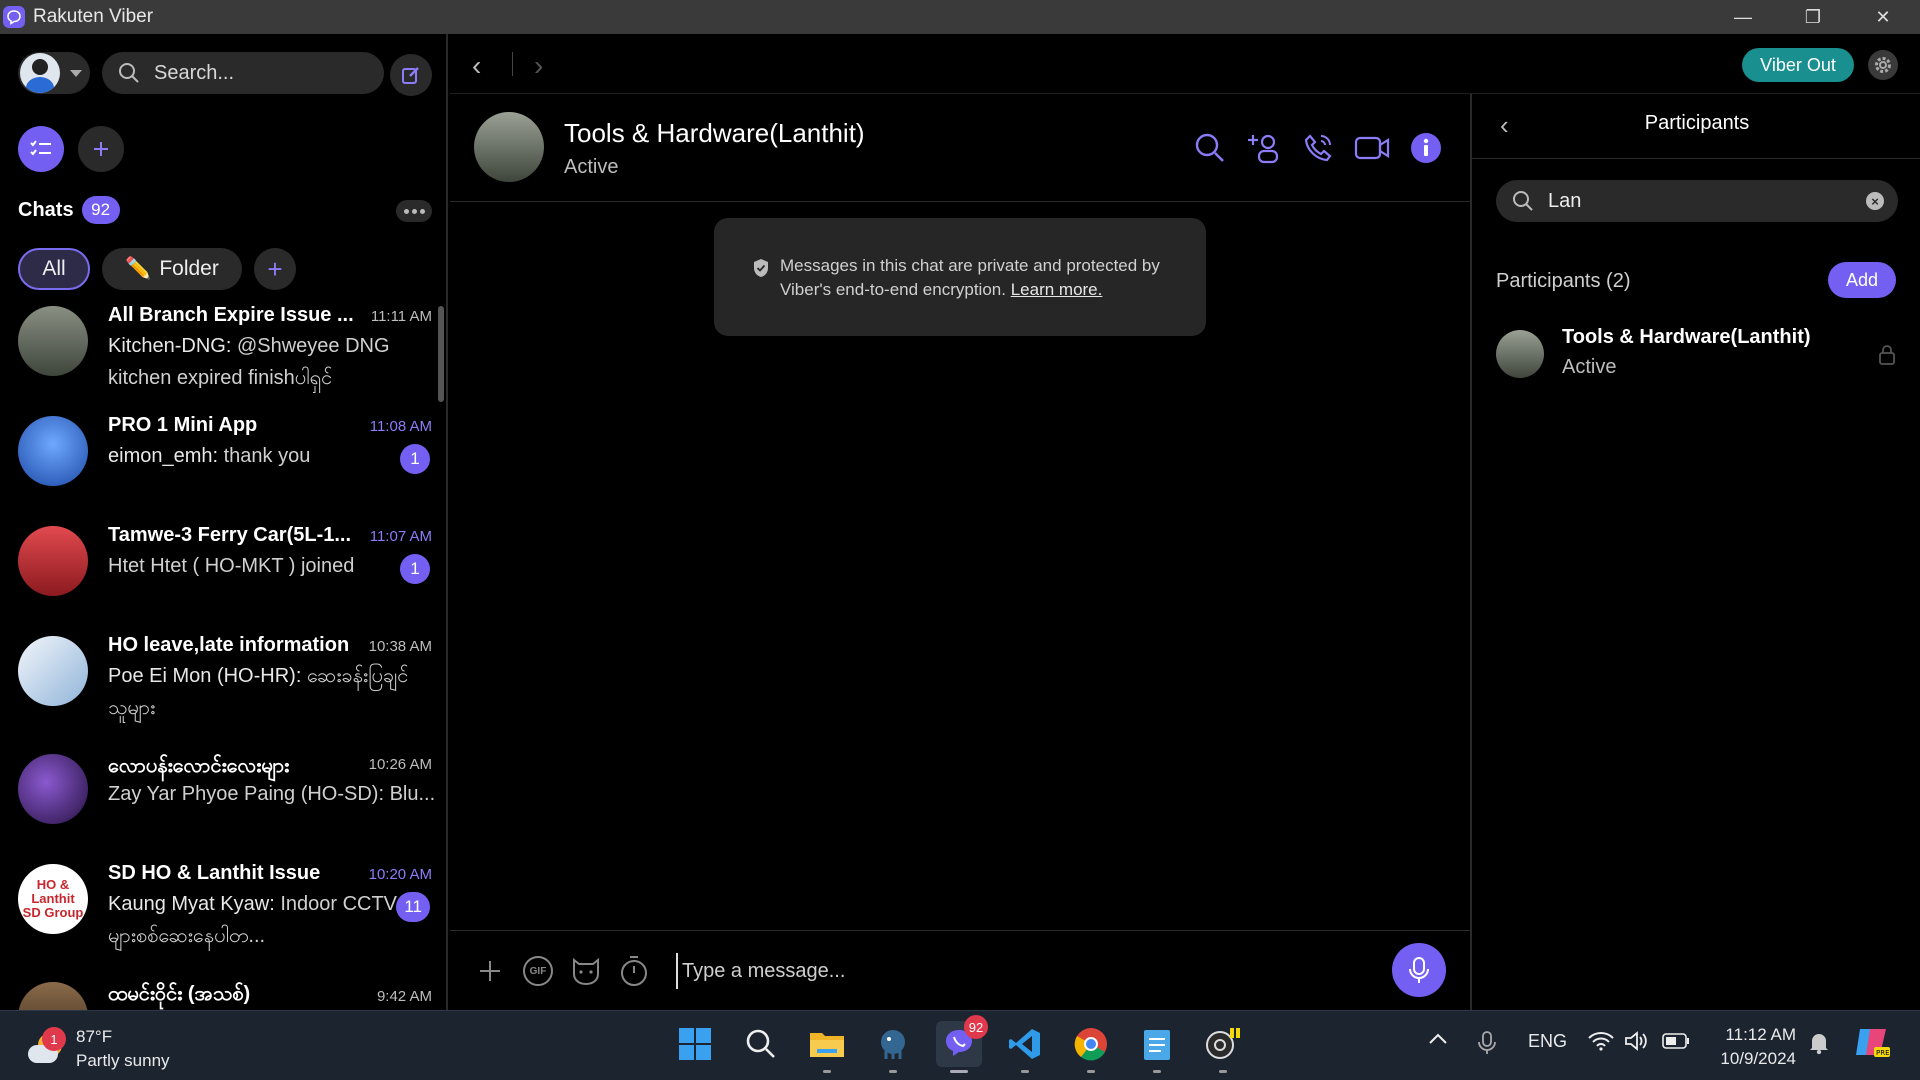  I want to click on chat-sender: Kaung Myat Kyaw:, so click(191, 904).